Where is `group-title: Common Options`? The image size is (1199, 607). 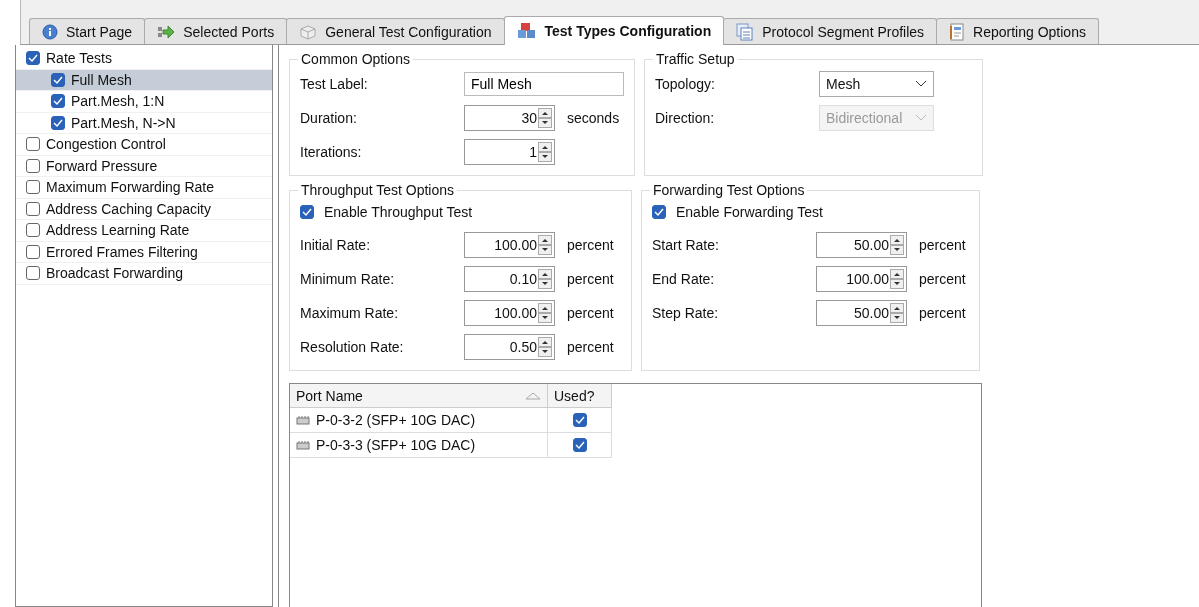
group-title: Common Options is located at coordinates (355, 59).